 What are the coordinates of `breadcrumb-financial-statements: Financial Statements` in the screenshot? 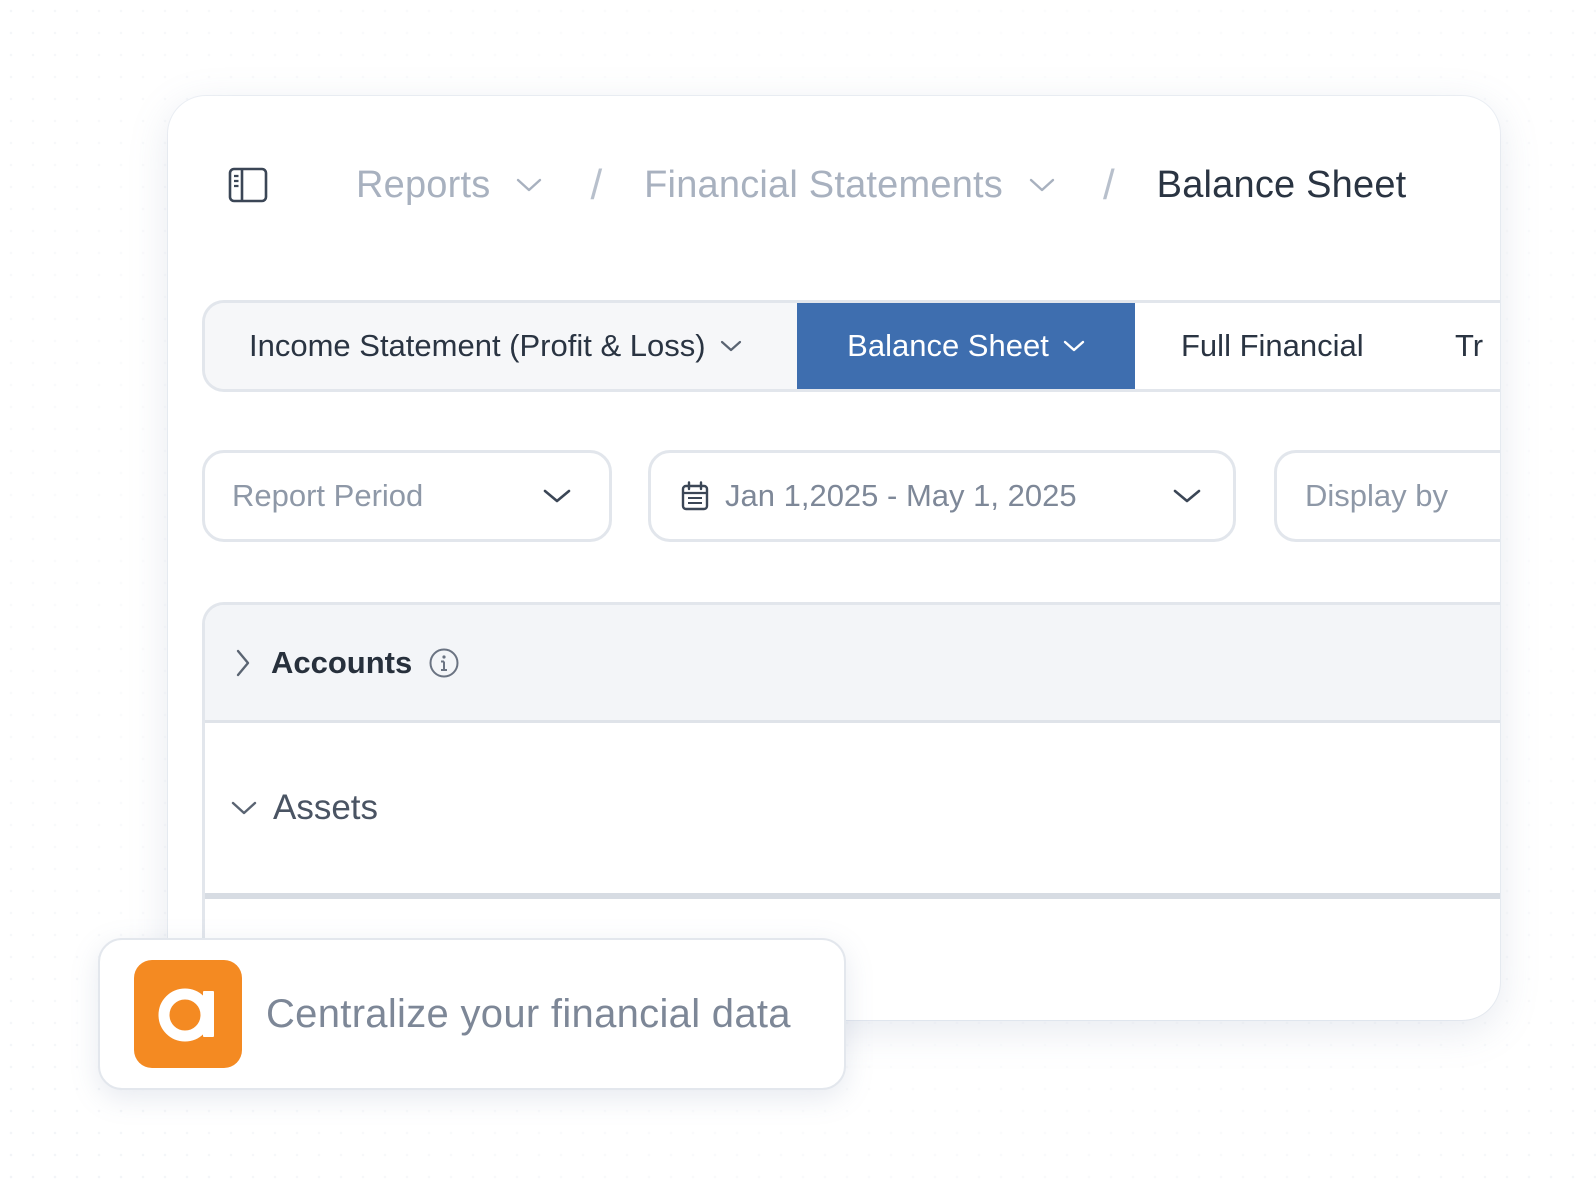 It's located at (849, 185).